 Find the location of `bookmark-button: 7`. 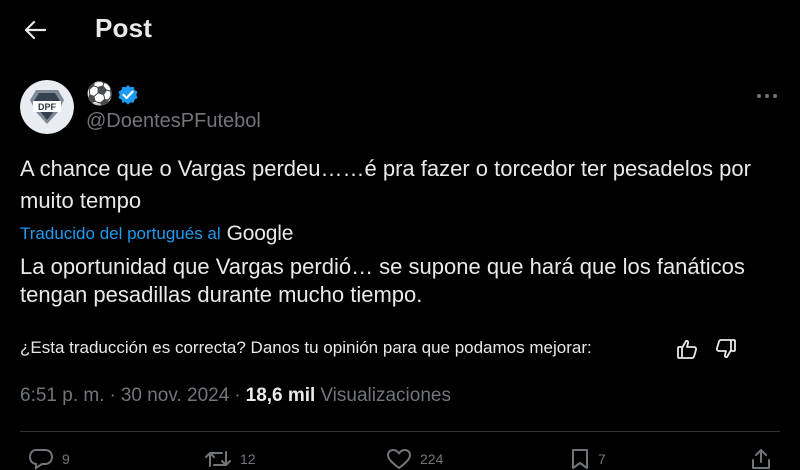

bookmark-button: 7 is located at coordinates (588, 459).